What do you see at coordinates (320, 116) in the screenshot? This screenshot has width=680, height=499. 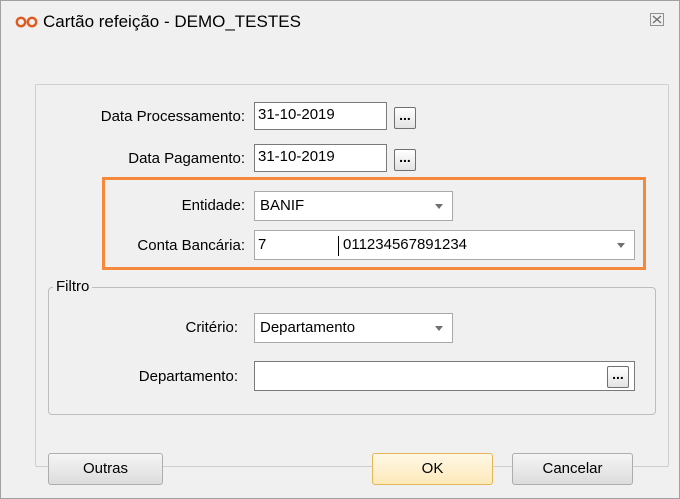 I see `data-processamento-field: 31-10-2019` at bounding box center [320, 116].